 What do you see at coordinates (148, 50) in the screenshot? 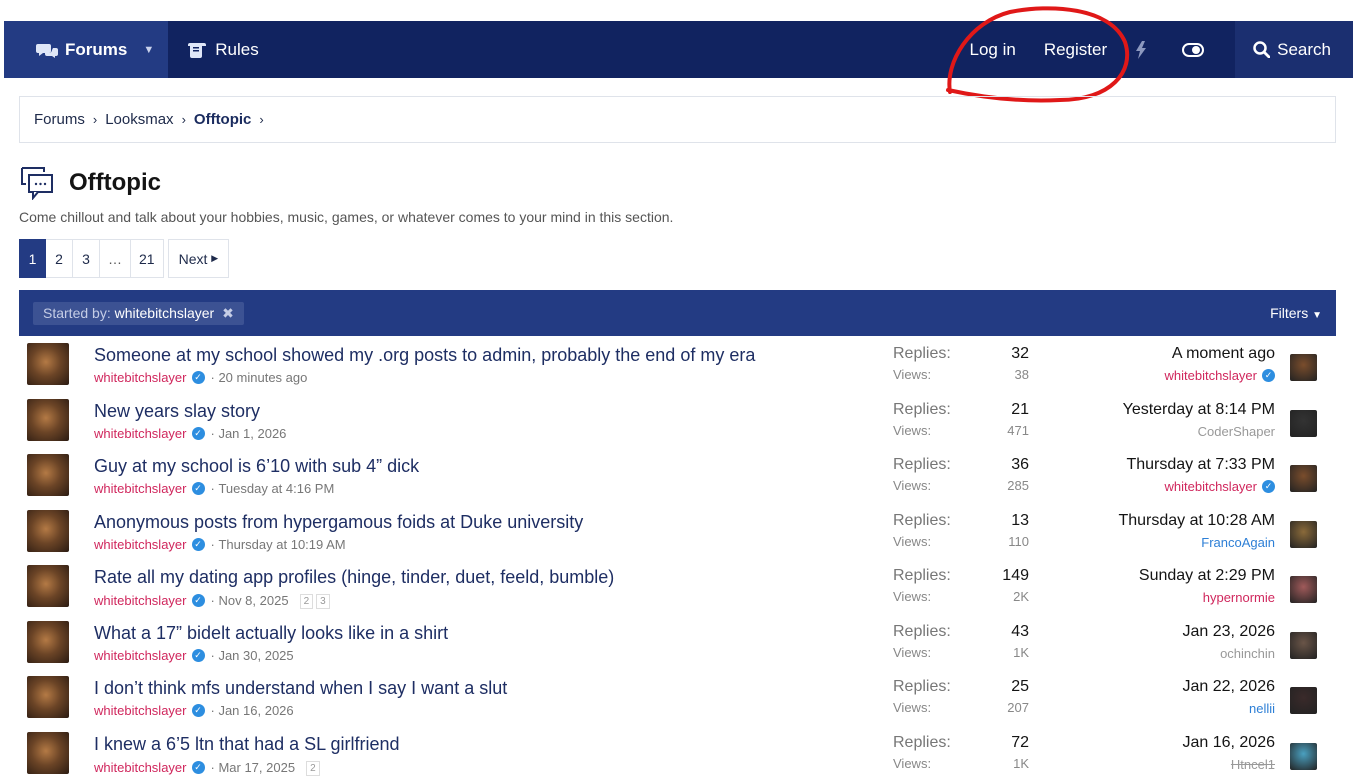
I see `chevron-down-icon: ▼` at bounding box center [148, 50].